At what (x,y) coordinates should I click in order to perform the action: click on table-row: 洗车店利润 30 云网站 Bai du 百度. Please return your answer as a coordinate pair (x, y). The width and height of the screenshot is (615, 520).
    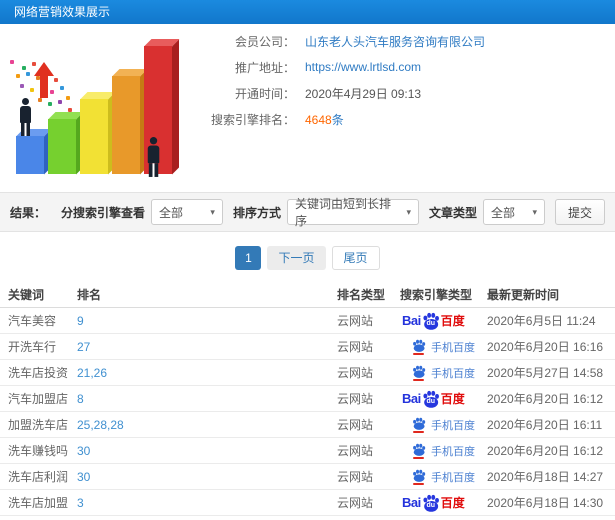
    Looking at the image, I should click on (307, 477).